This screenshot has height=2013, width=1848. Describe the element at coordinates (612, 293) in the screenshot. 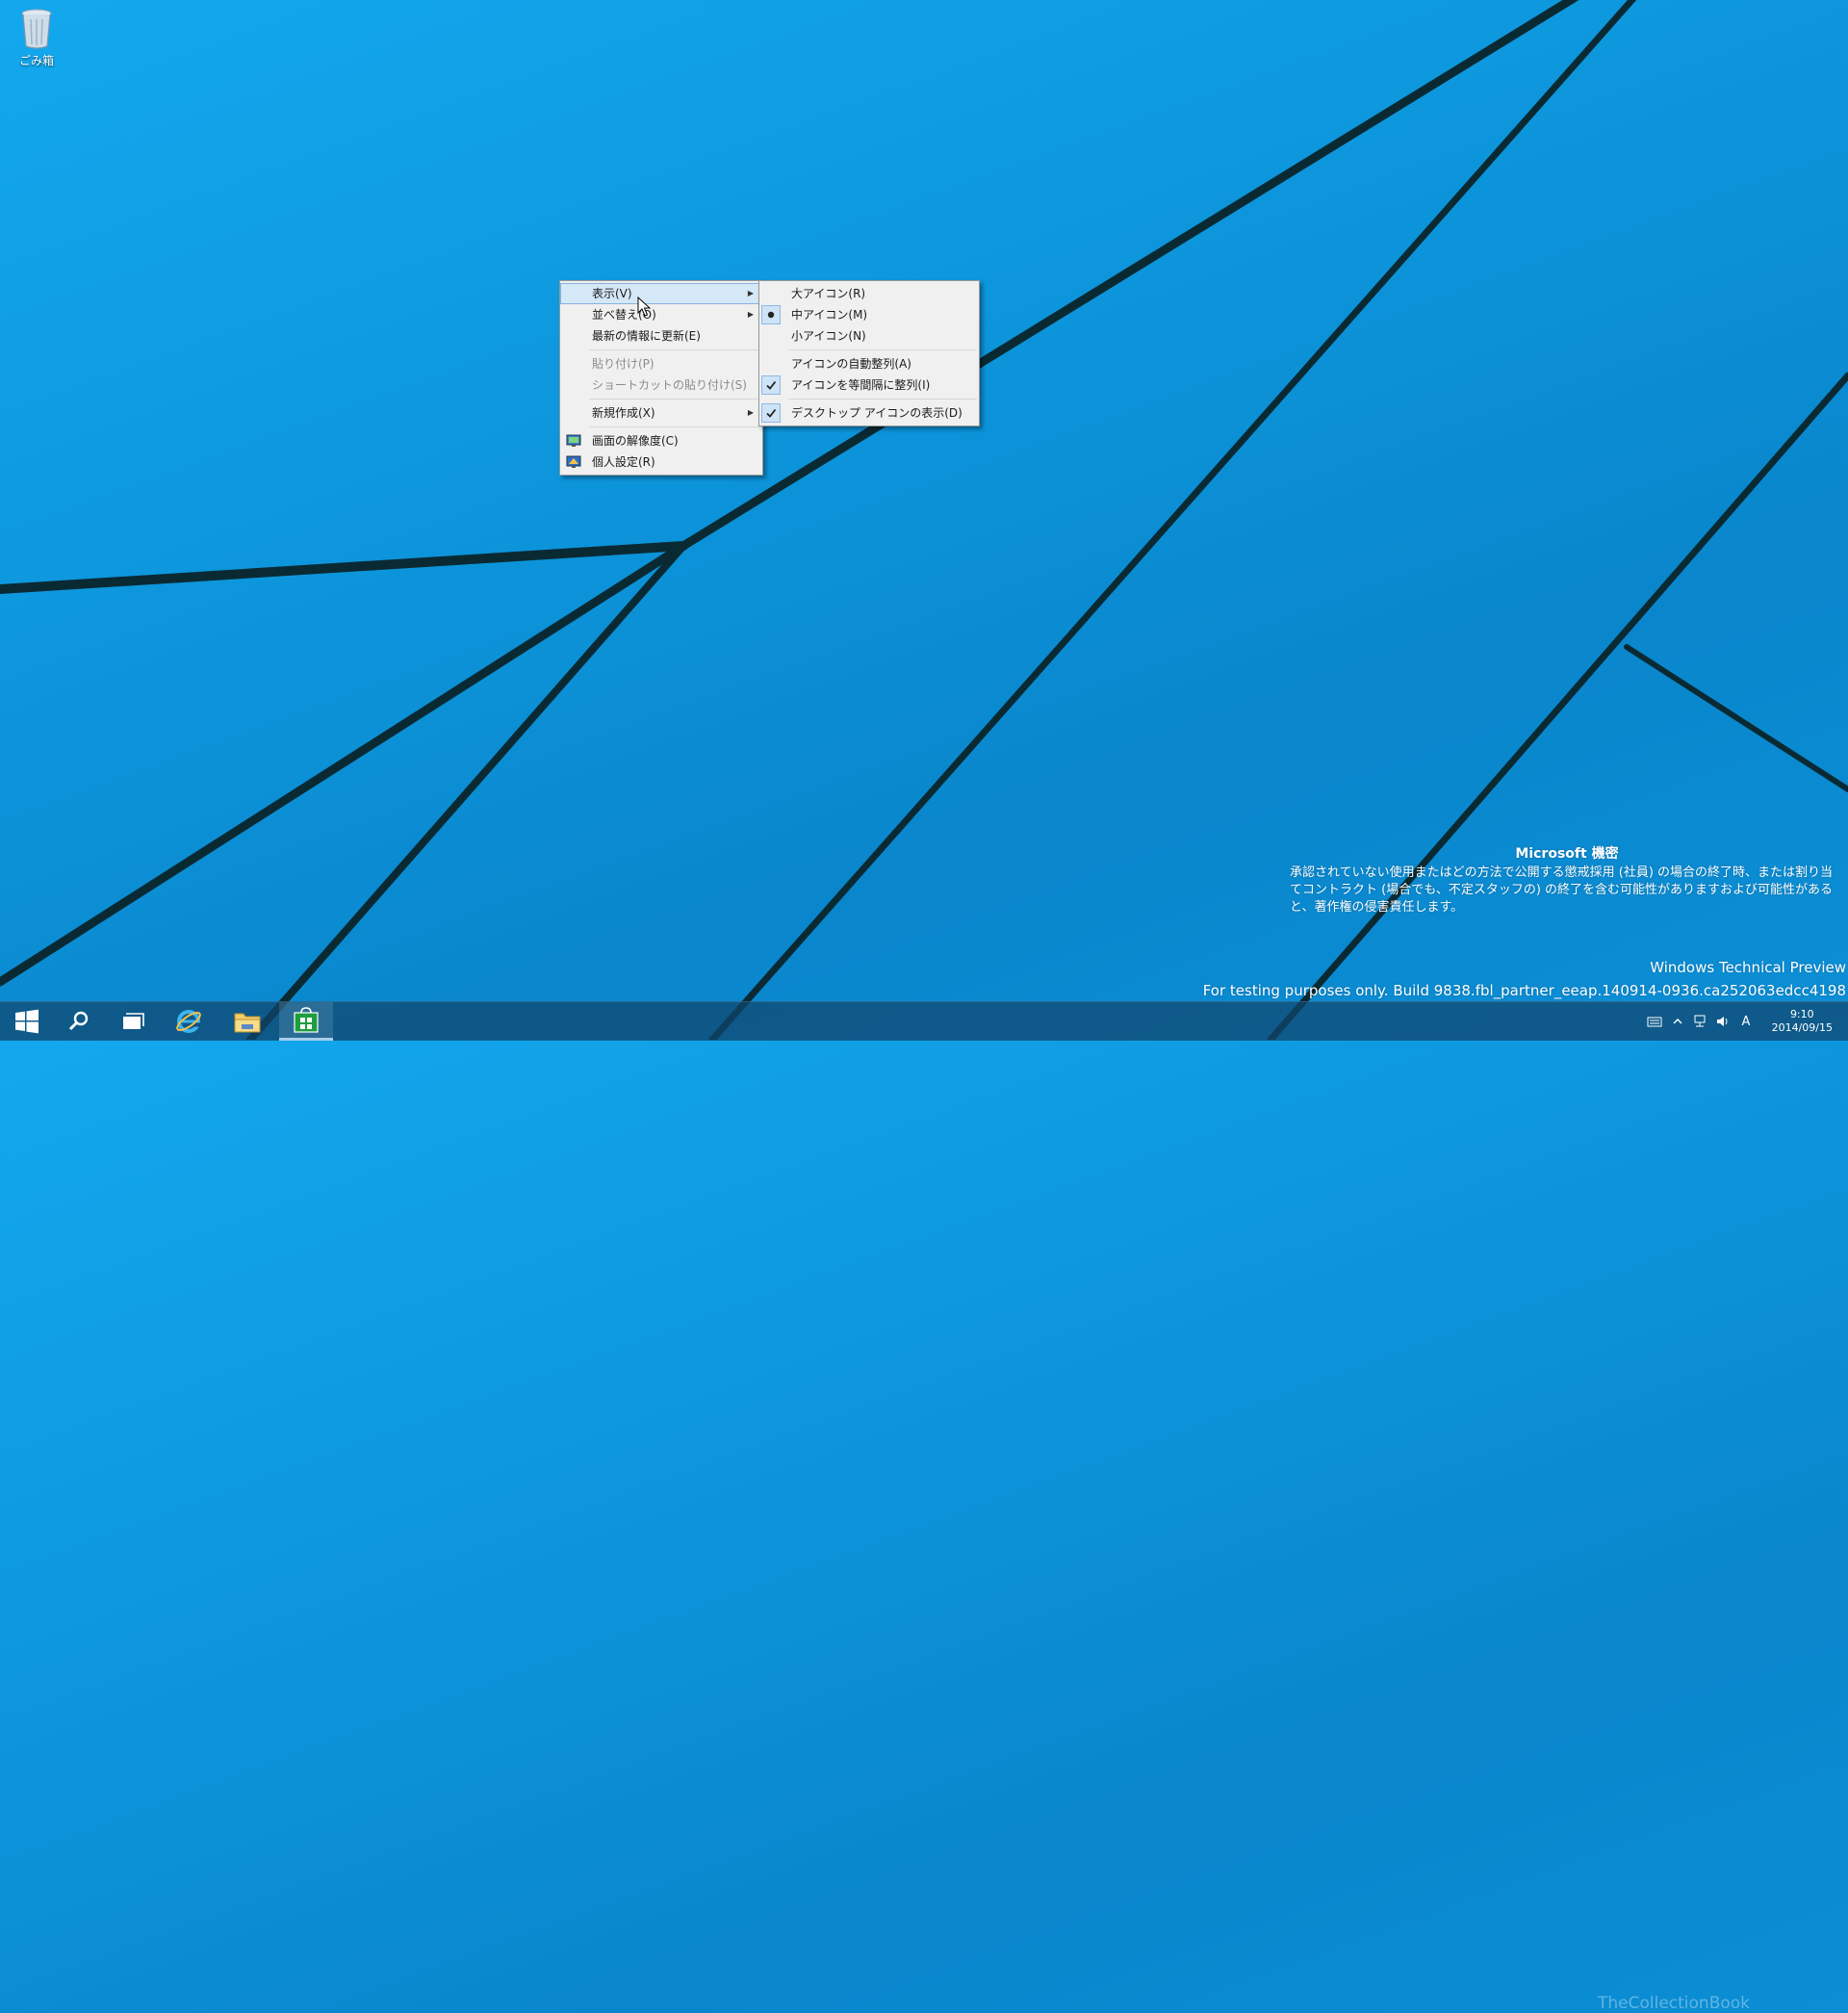

I see `menu-item-label: 表示(V)` at that location.